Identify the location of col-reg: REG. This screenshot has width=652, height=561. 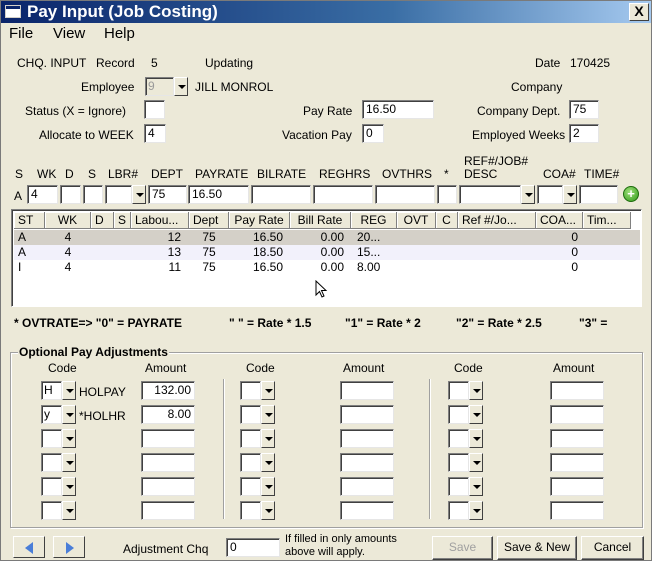
(374, 220).